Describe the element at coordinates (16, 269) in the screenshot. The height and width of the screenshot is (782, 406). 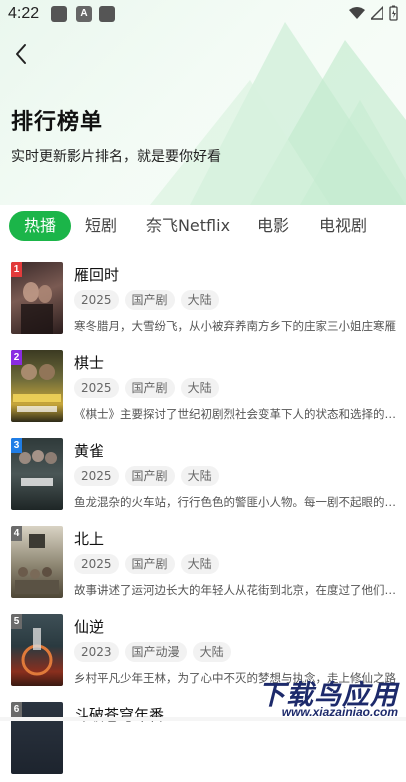
I see `rank-badge: 1` at that location.